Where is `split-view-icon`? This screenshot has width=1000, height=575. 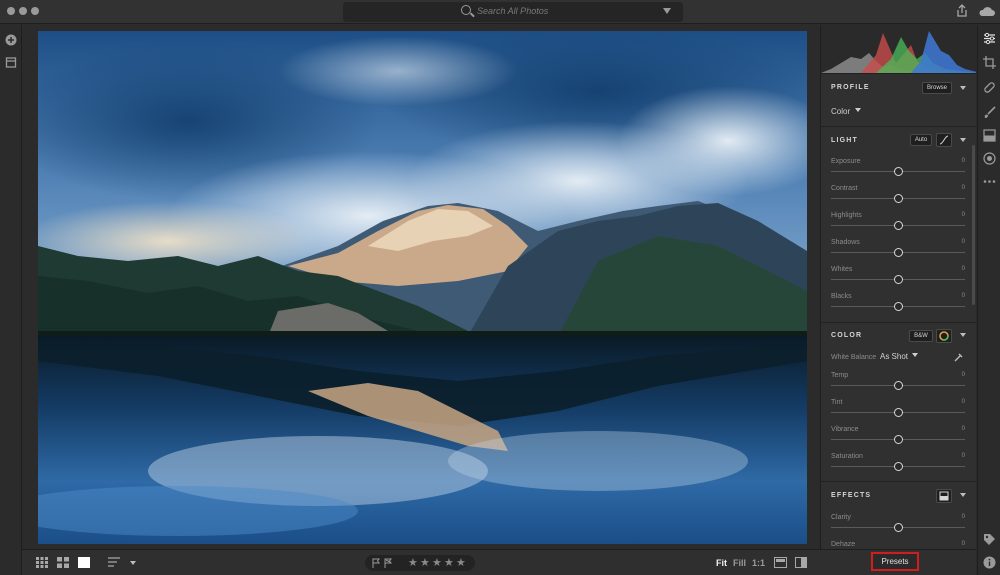 split-view-icon is located at coordinates (801, 562).